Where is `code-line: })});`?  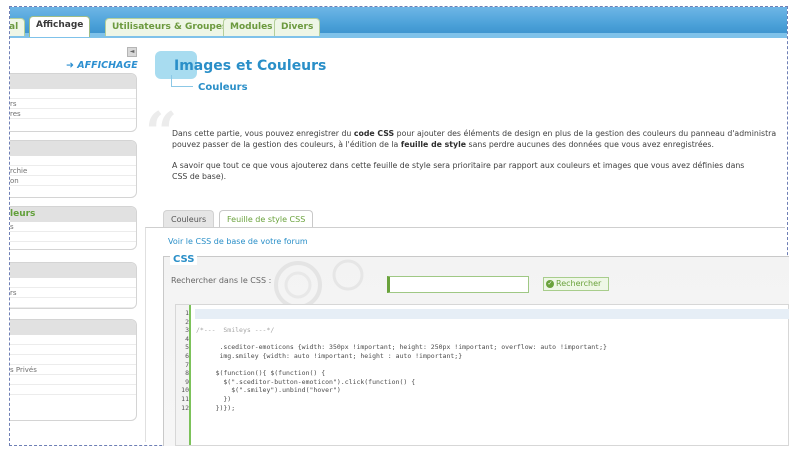
code-line: })}); is located at coordinates (216, 407).